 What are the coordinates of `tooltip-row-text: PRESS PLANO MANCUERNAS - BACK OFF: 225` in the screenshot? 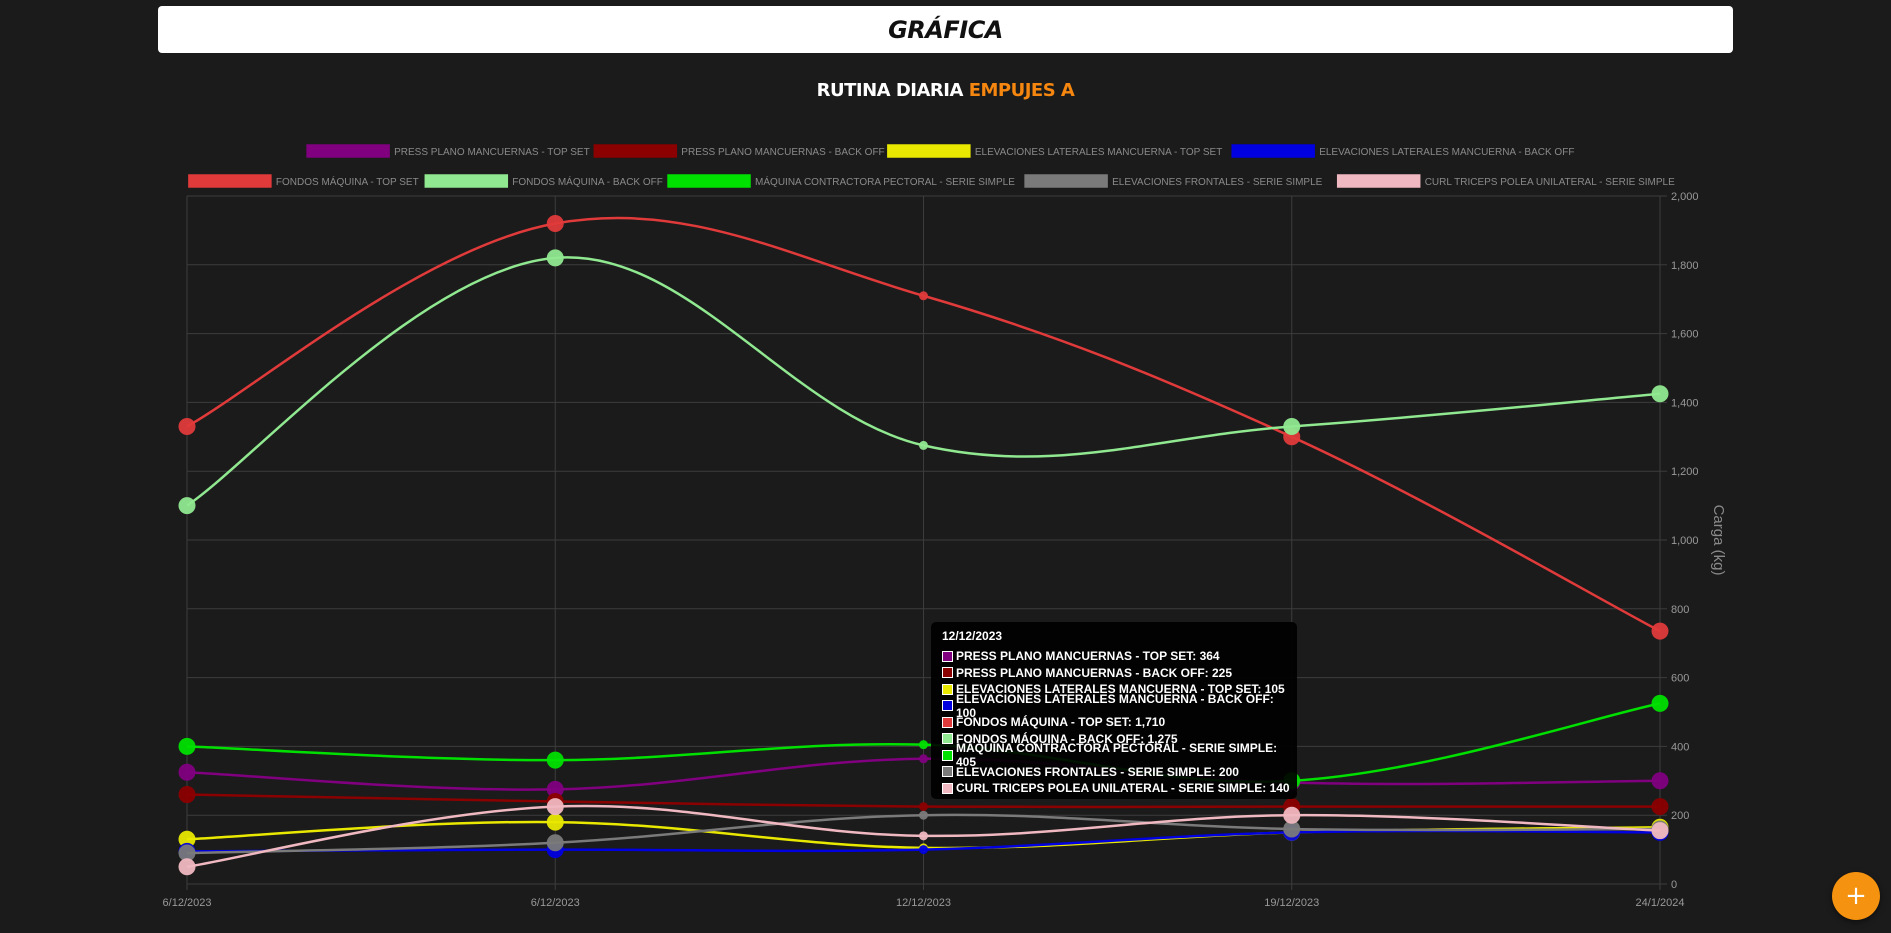 It's located at (1094, 672).